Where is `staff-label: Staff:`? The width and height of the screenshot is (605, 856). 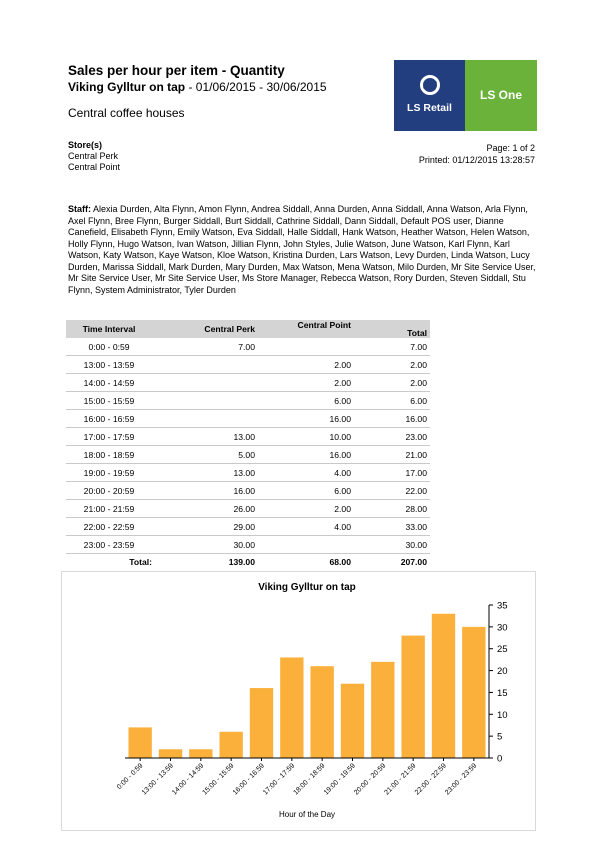 staff-label: Staff: is located at coordinates (79, 209).